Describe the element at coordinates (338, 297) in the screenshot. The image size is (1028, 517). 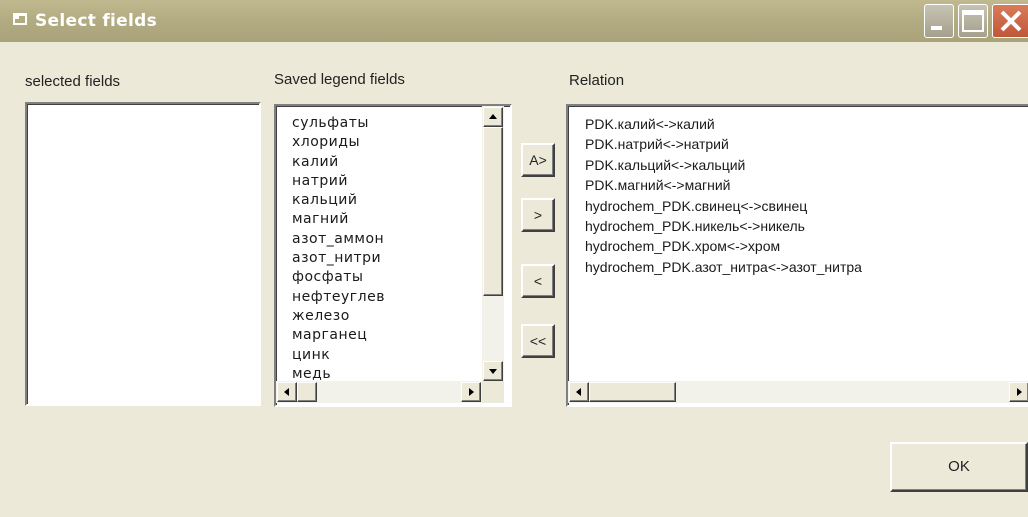
I see `list-item: нефтеуглев` at that location.